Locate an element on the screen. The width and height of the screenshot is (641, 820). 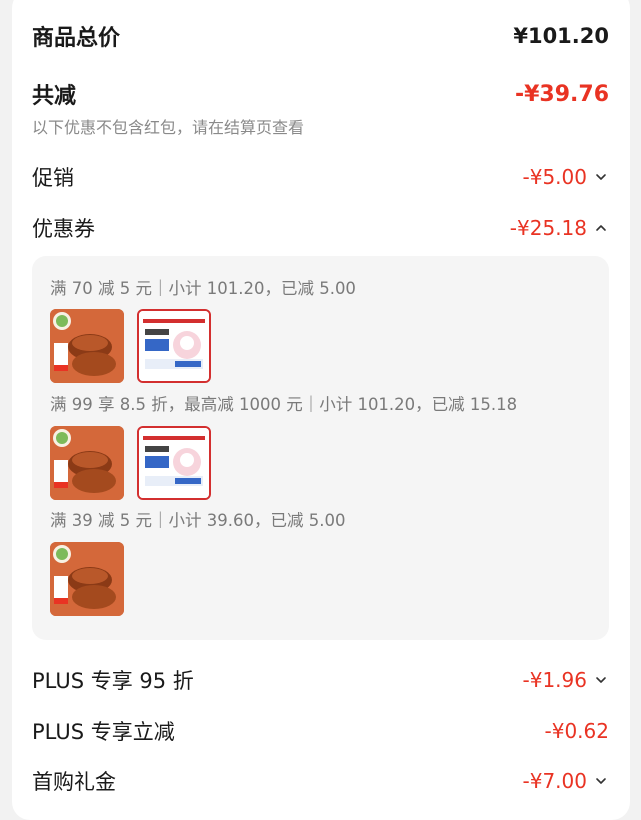
coupon-amount: -¥25.18 is located at coordinates (559, 228).